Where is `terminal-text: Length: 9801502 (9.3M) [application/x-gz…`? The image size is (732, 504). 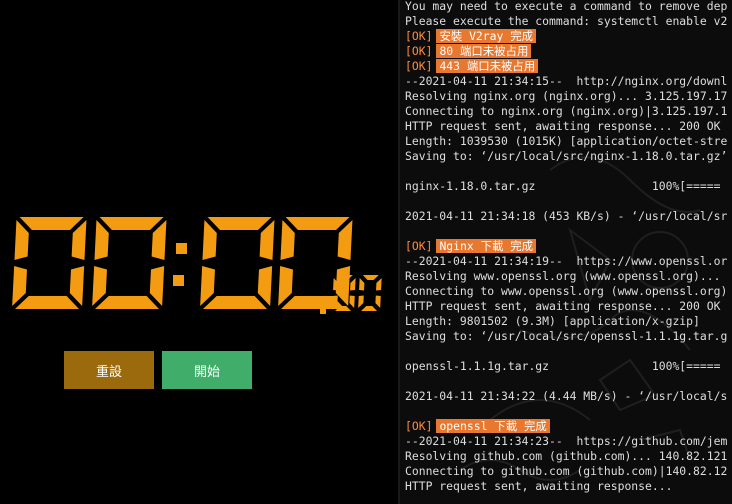 terminal-text: Length: 9801502 (9.3M) [application/x-gz… is located at coordinates (552, 321).